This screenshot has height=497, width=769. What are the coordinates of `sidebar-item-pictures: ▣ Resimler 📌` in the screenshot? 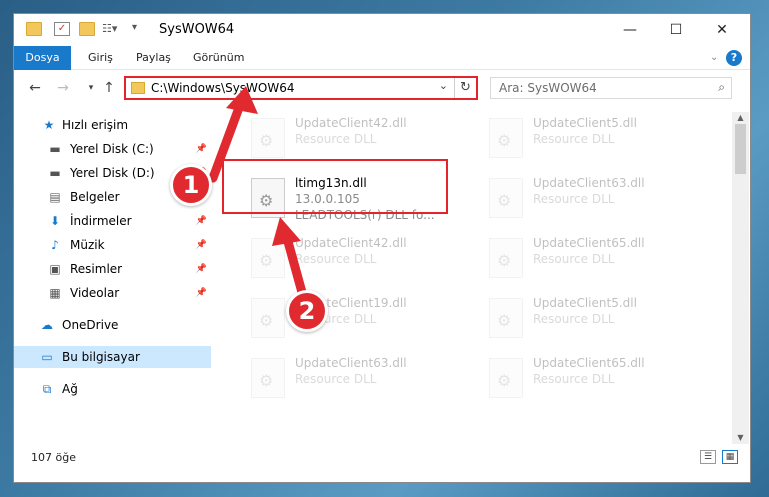 It's located at (112, 269).